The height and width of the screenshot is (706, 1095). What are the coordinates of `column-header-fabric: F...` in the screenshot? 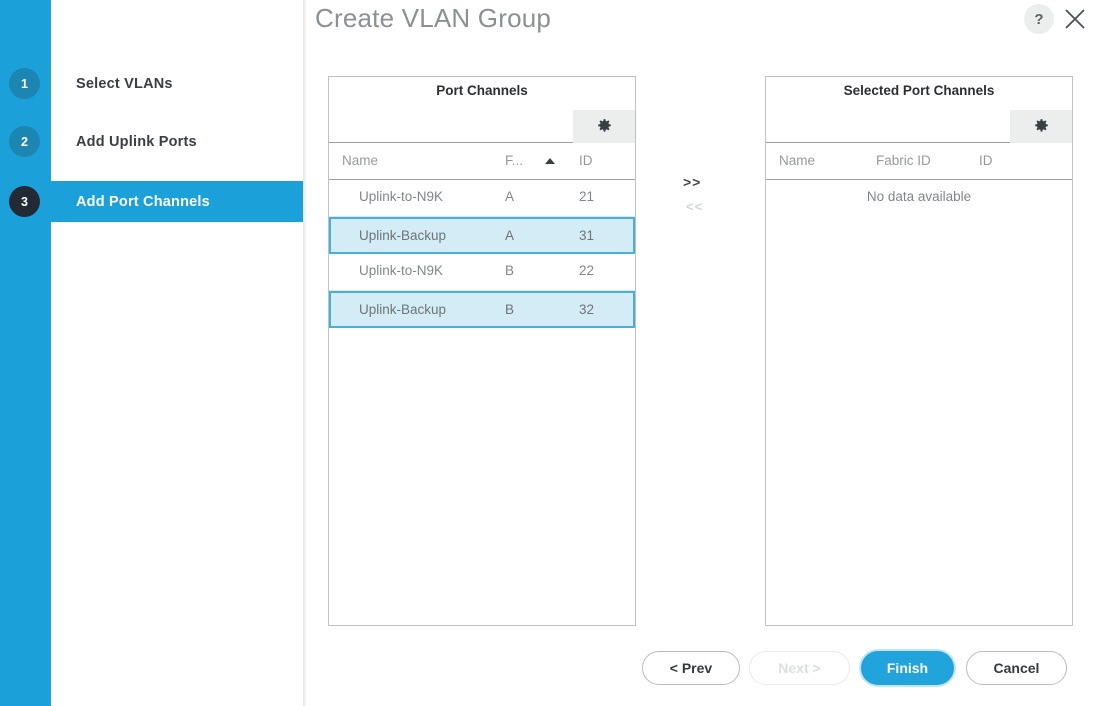 It's located at (514, 160).